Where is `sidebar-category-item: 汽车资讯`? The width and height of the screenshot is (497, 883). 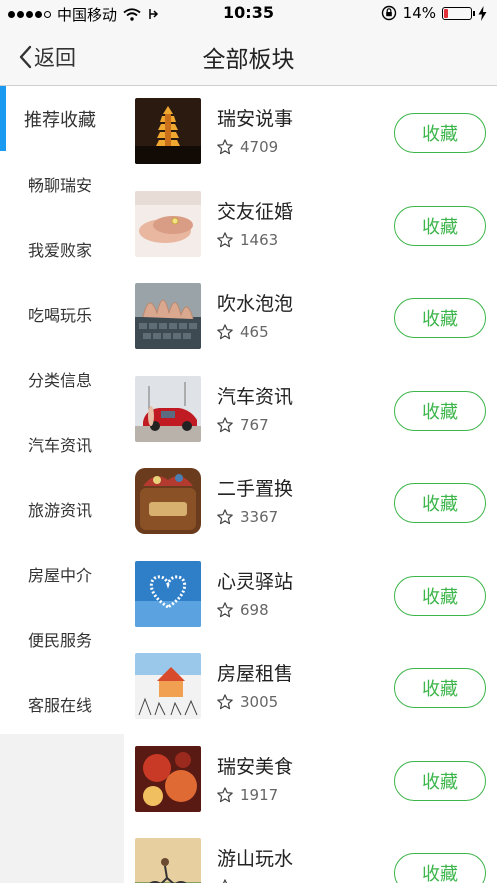
sidebar-category-item: 汽车资讯 is located at coordinates (62, 443).